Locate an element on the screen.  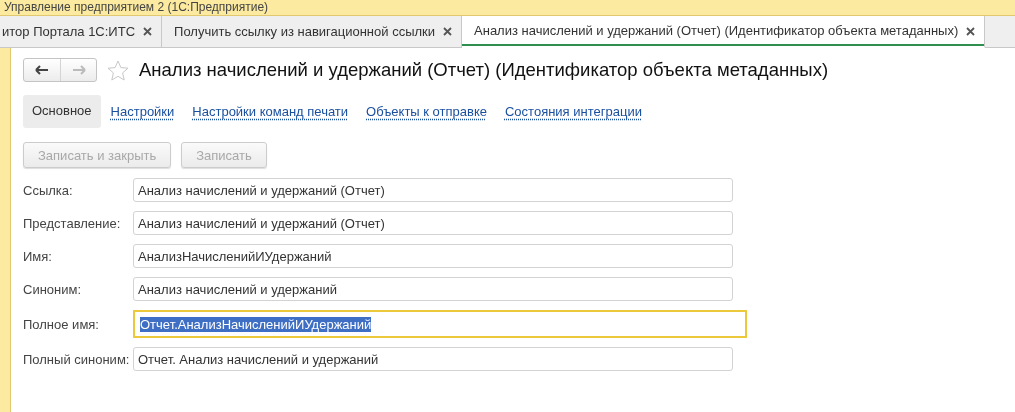
form-tab: Основное is located at coordinates (62, 111).